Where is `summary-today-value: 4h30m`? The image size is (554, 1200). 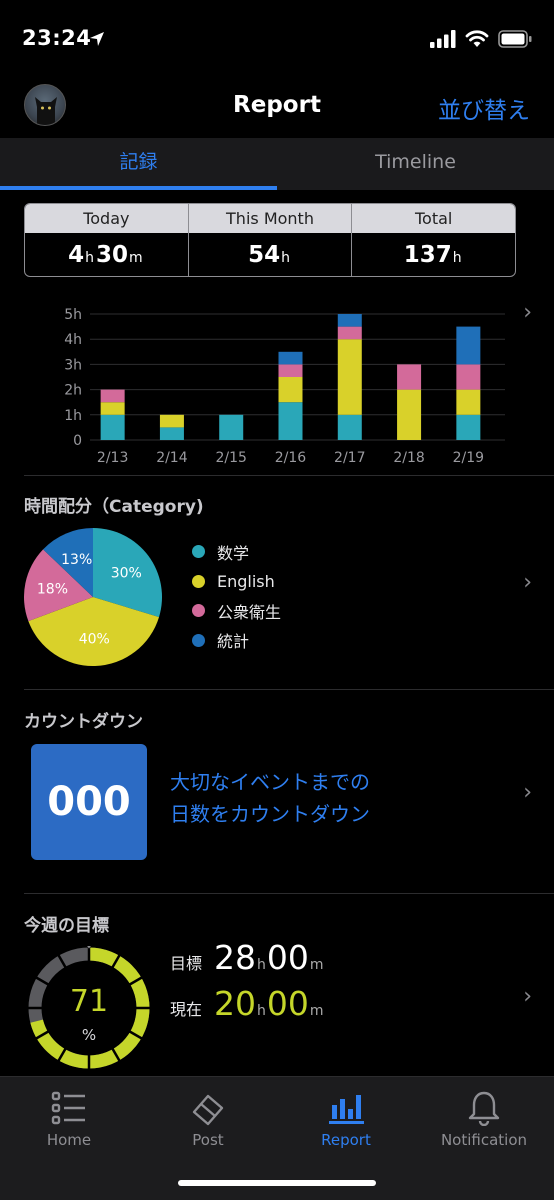
summary-today-value: 4h30m is located at coordinates (106, 254).